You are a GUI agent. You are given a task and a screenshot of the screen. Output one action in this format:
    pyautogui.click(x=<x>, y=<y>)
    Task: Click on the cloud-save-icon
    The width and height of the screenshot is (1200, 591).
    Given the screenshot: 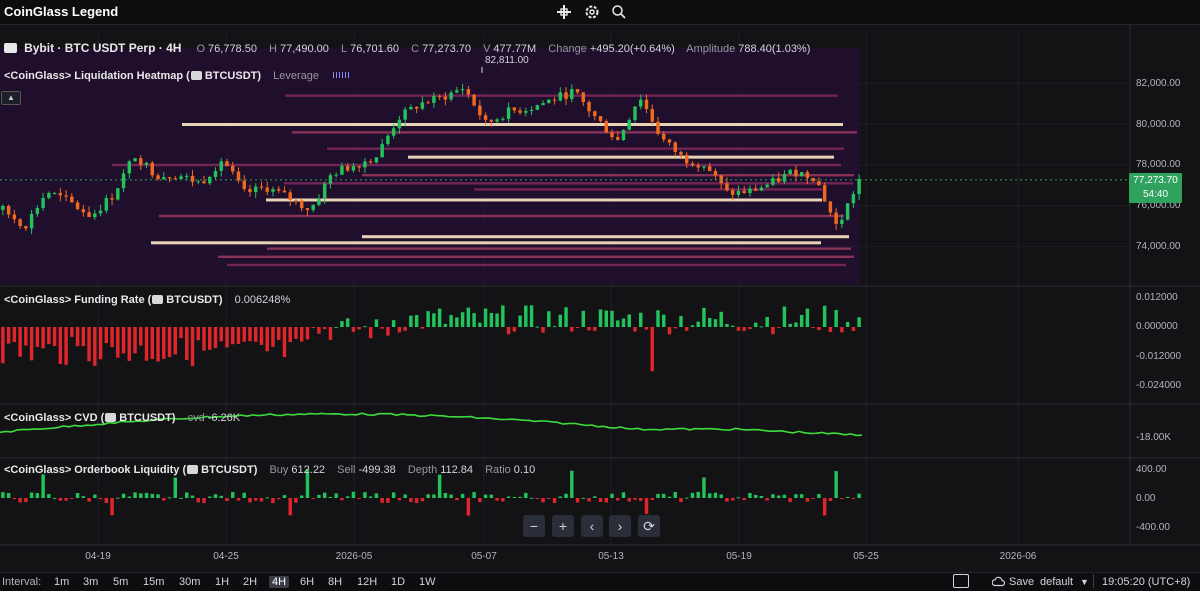 What is the action you would take?
    pyautogui.click(x=998, y=583)
    